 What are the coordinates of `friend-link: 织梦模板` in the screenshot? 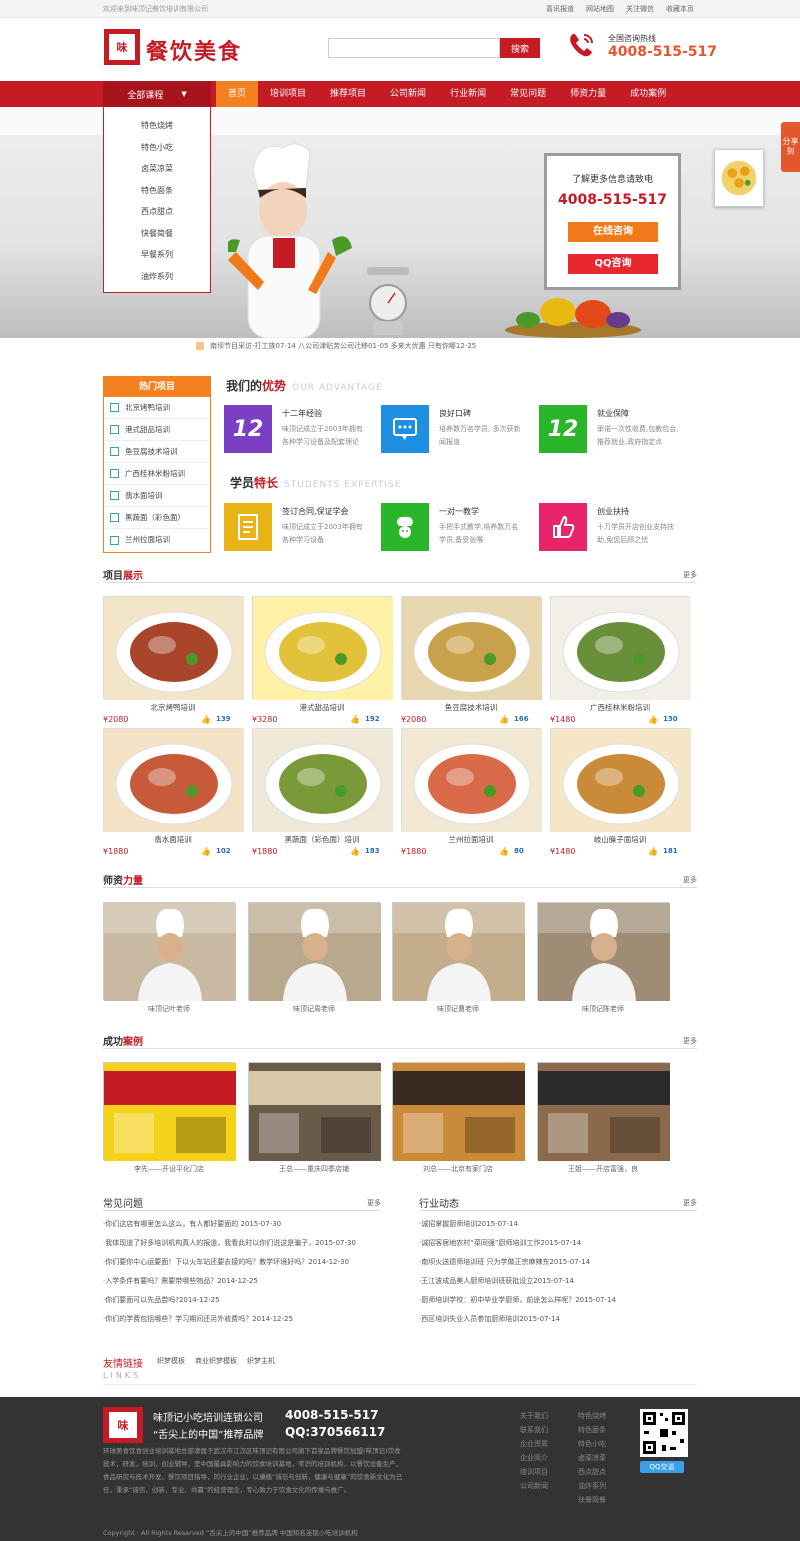 It's located at (171, 1361).